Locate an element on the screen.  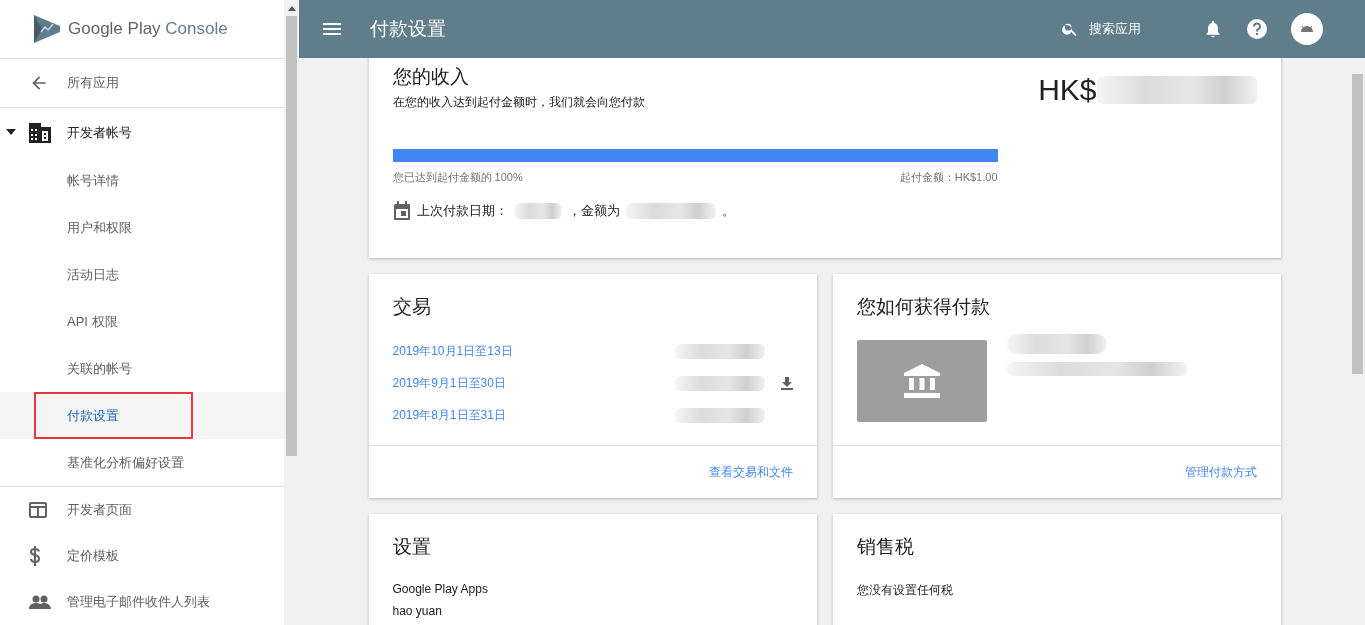
sidebar-subitem: 用户和权限 is located at coordinates (99, 227).